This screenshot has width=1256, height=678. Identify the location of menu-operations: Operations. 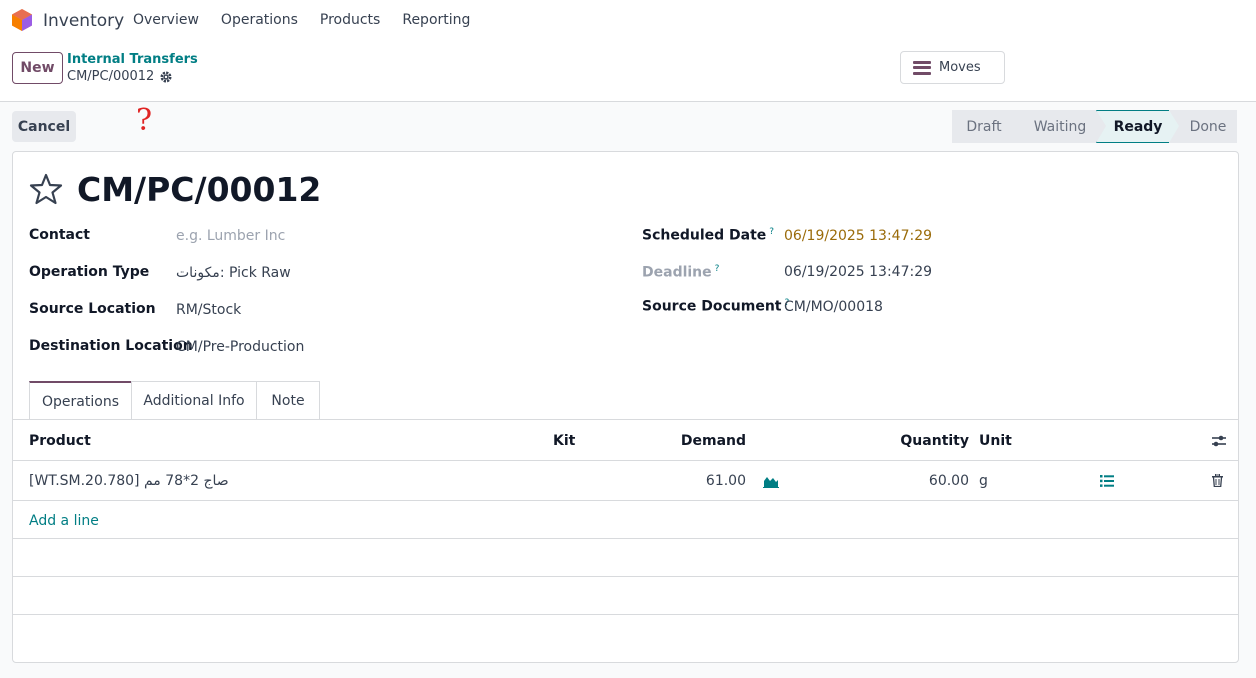
(259, 20).